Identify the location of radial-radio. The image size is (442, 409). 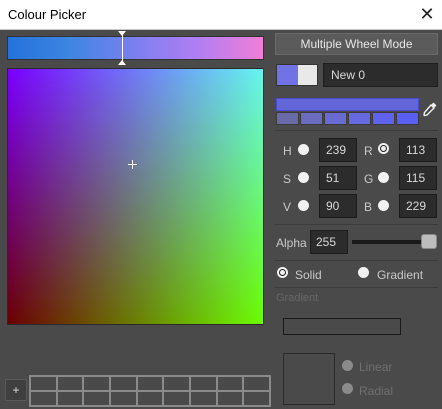
(347, 388).